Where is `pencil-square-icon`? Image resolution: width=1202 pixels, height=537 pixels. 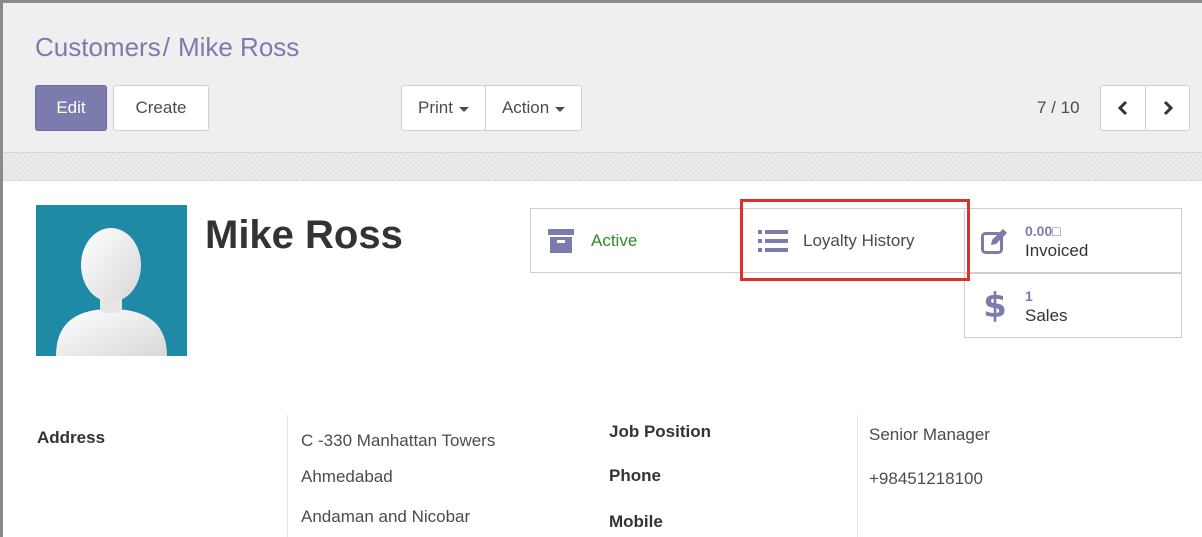
pencil-square-icon is located at coordinates (995, 241).